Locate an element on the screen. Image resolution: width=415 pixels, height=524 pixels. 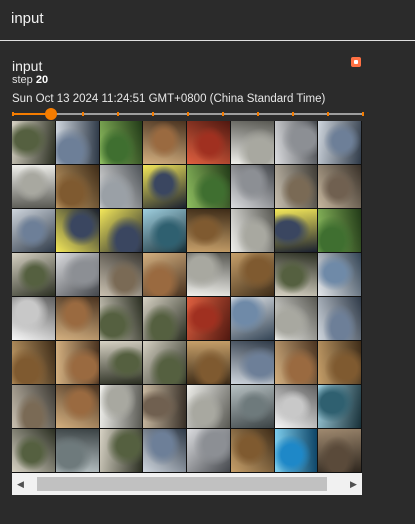
step-label: step 20 is located at coordinates (30, 80).